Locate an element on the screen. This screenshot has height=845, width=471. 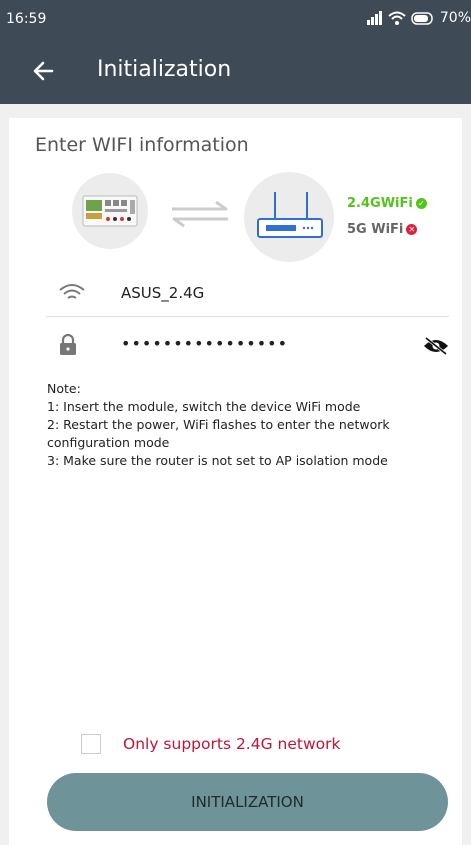
router-illustration is located at coordinates (289, 217).